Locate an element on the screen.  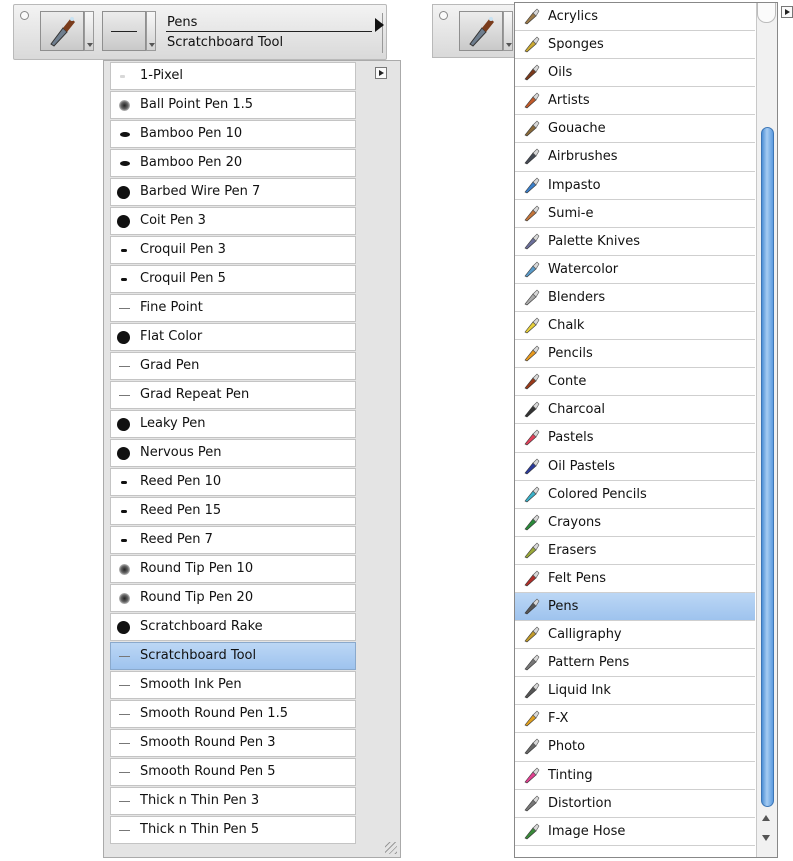
variant-item: Smooth Round Pen 5 is located at coordinates (233, 772).